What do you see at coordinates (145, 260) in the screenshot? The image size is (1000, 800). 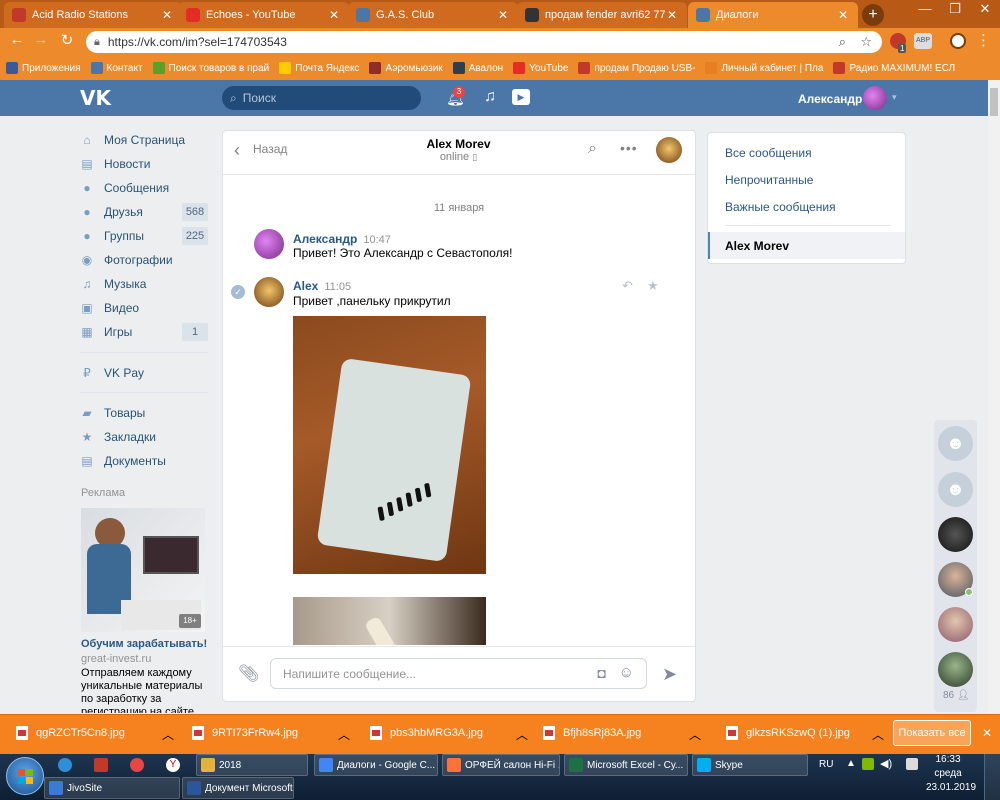 I see `menu-item: ◉ Фотографии` at bounding box center [145, 260].